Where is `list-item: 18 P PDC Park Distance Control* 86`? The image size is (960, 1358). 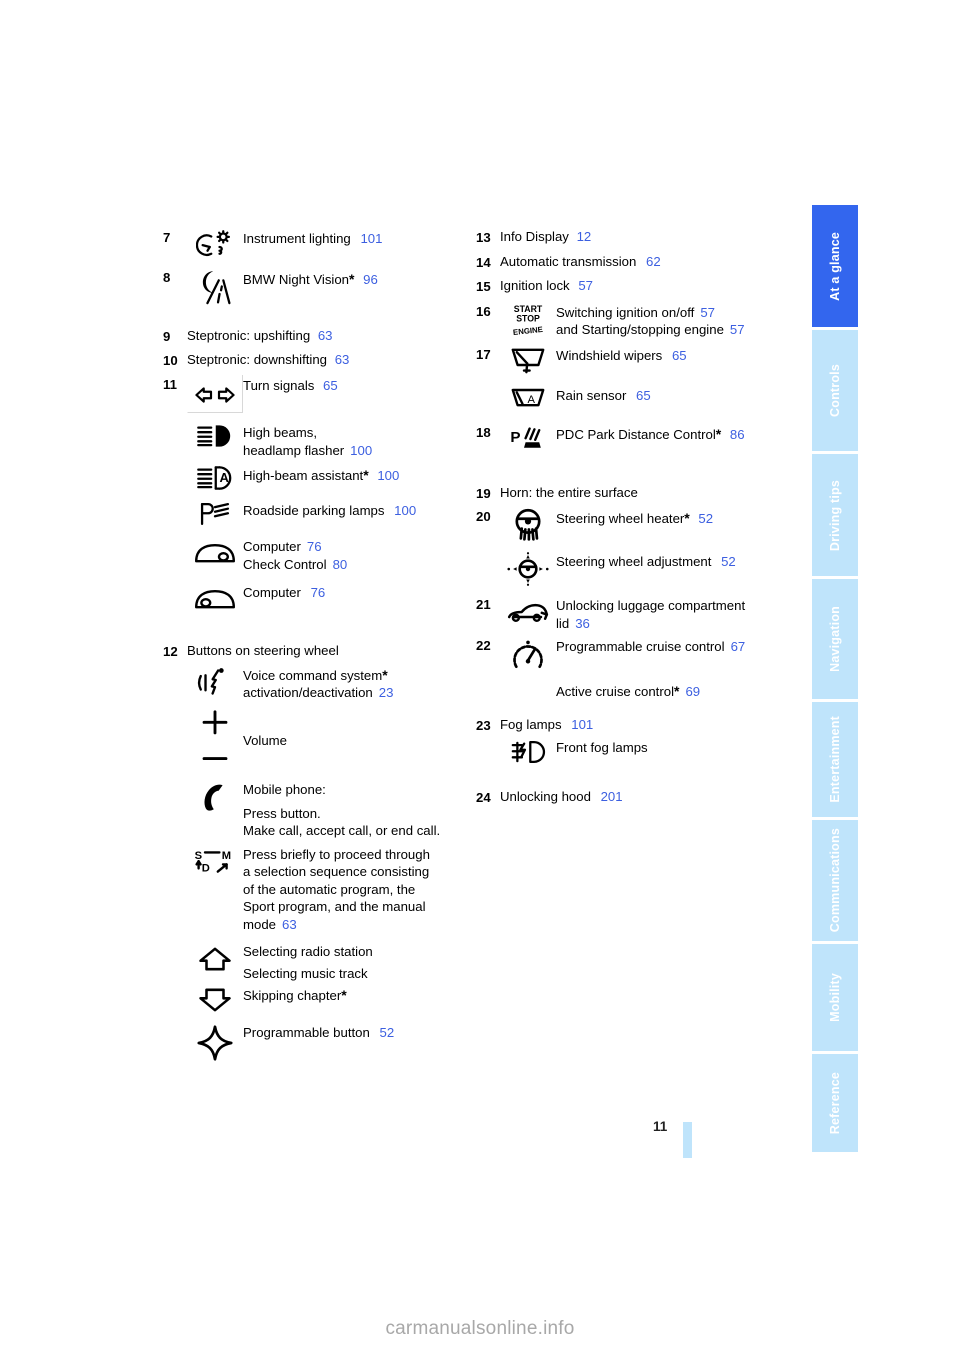 list-item: 18 P PDC Park Distance Control* 86 is located at coordinates (636, 438).